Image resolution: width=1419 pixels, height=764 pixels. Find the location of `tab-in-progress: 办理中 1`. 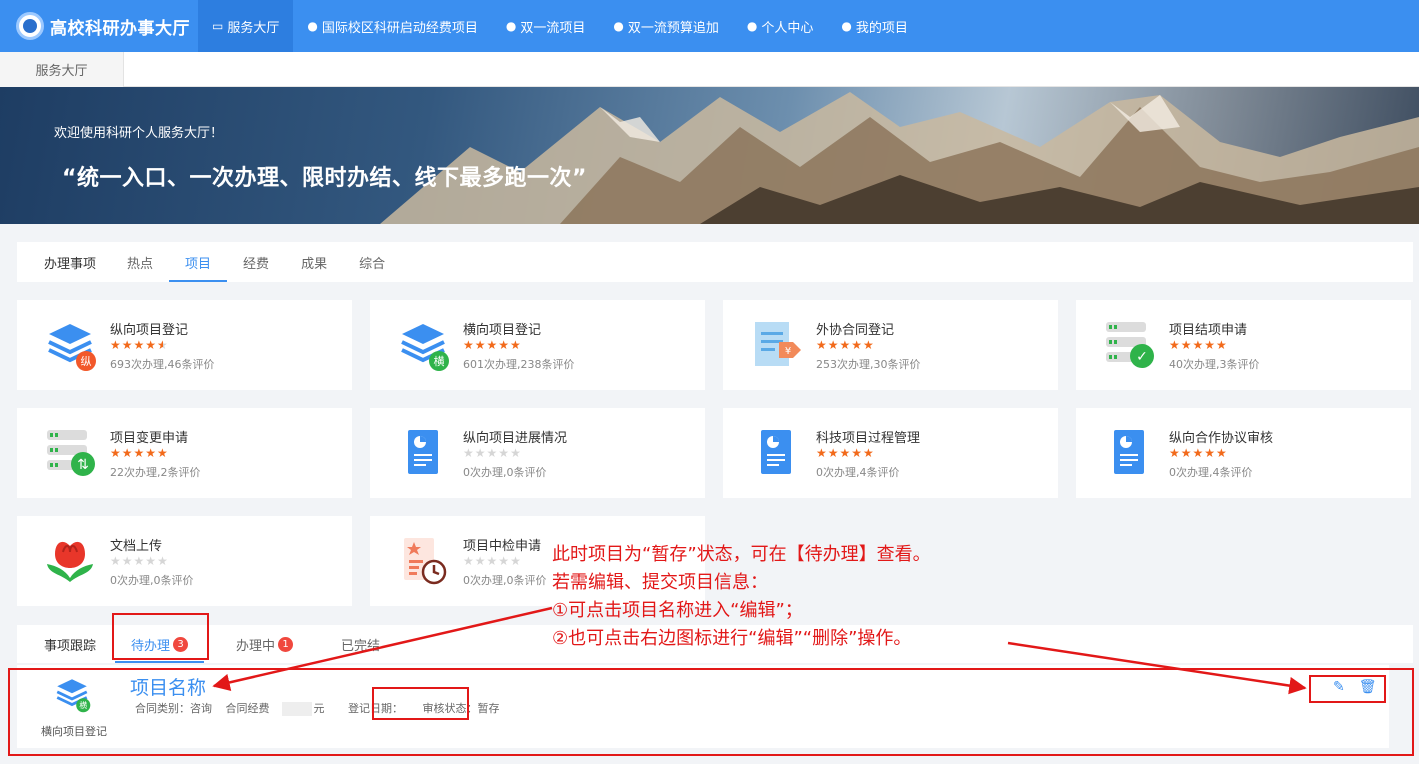

tab-in-progress: 办理中 1 is located at coordinates (264, 644).